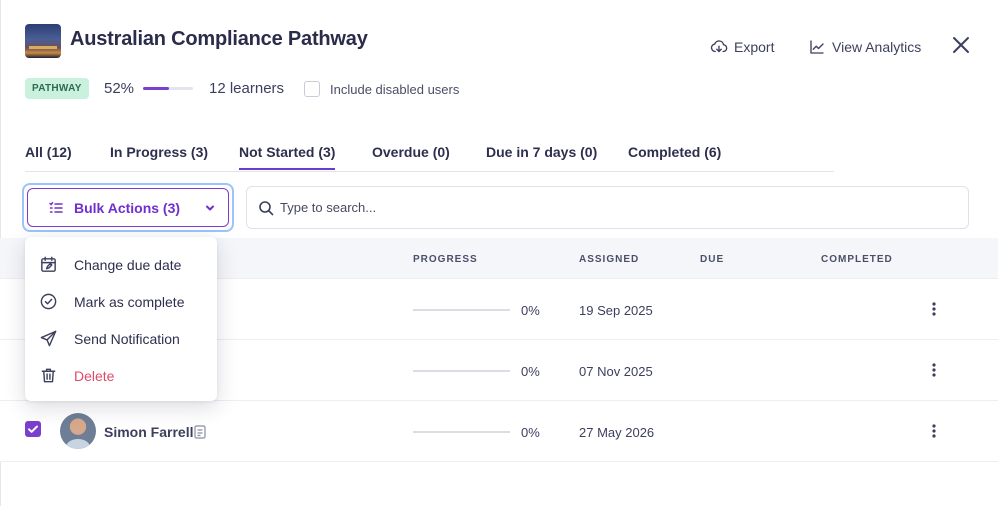  What do you see at coordinates (719, 46) in the screenshot?
I see `cloud-download-icon` at bounding box center [719, 46].